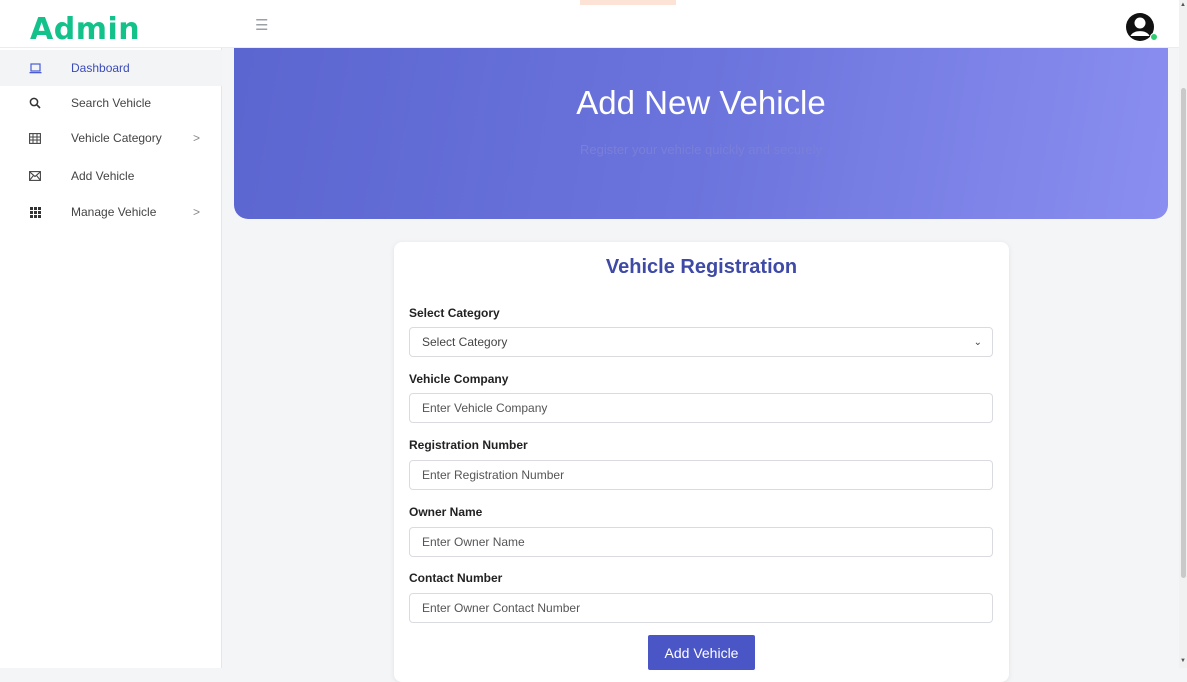  Describe the element at coordinates (35, 212) in the screenshot. I see `grid-icon` at that location.